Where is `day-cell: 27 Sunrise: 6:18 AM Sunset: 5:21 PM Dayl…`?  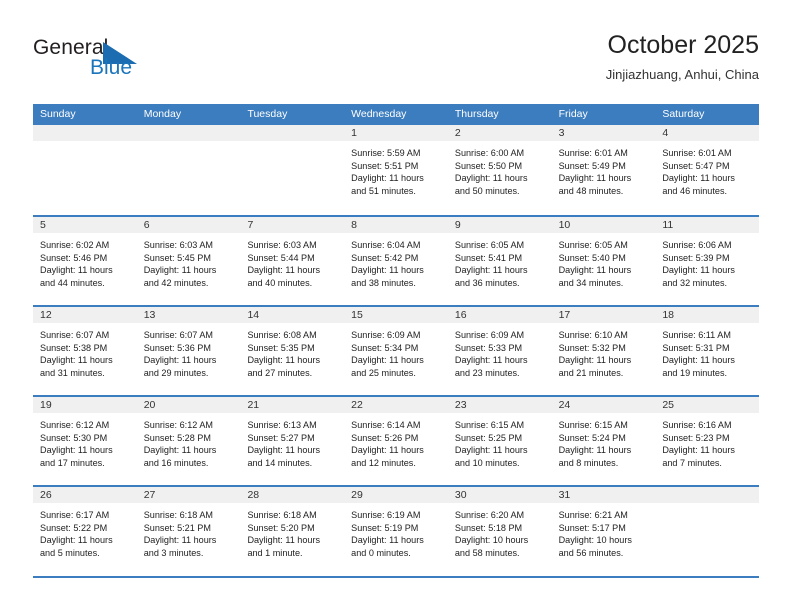
day-cell: 27 Sunrise: 6:18 AM Sunset: 5:21 PM Dayl… is located at coordinates (188, 531).